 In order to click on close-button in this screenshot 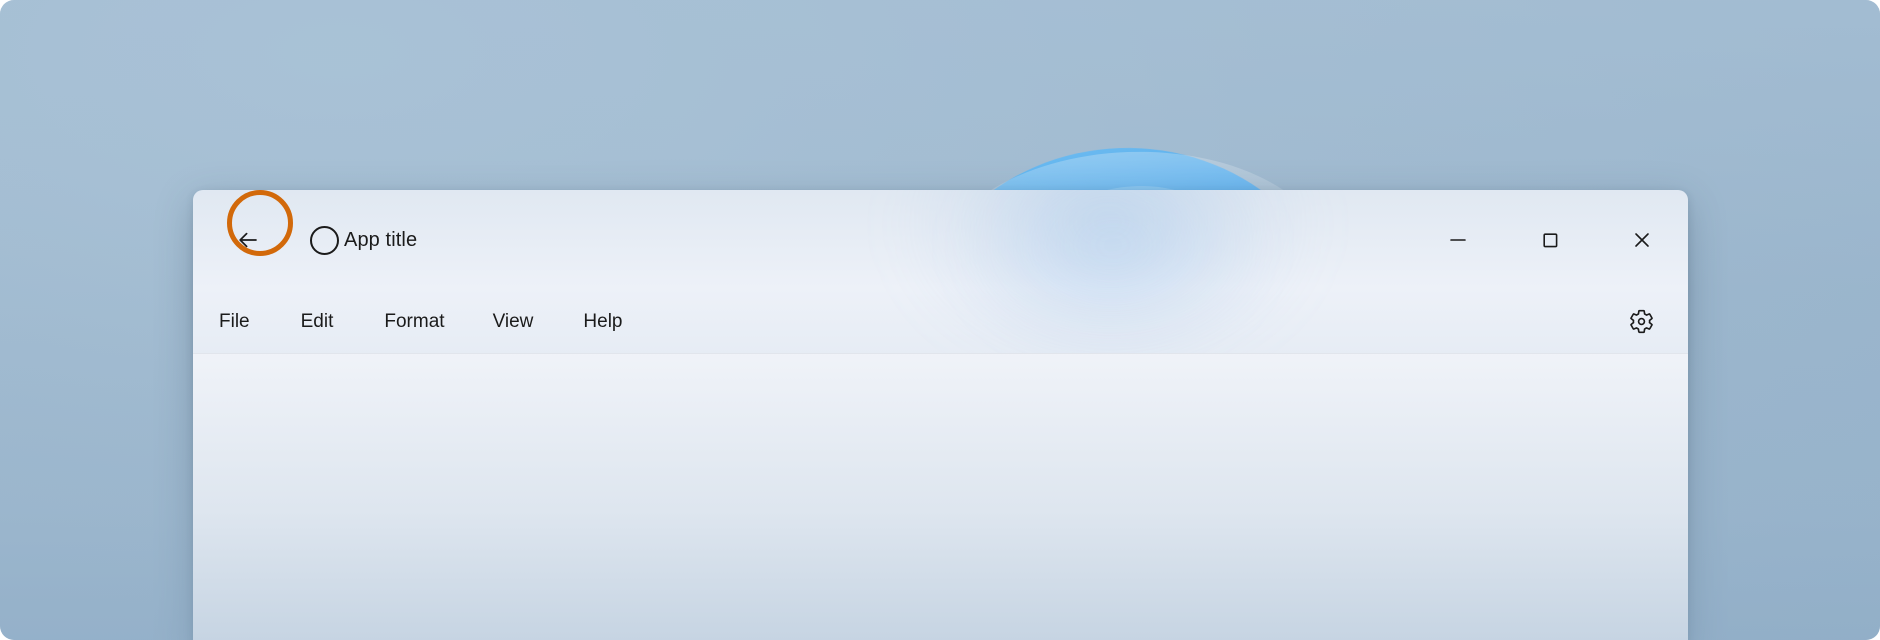, I will do `click(1642, 240)`.